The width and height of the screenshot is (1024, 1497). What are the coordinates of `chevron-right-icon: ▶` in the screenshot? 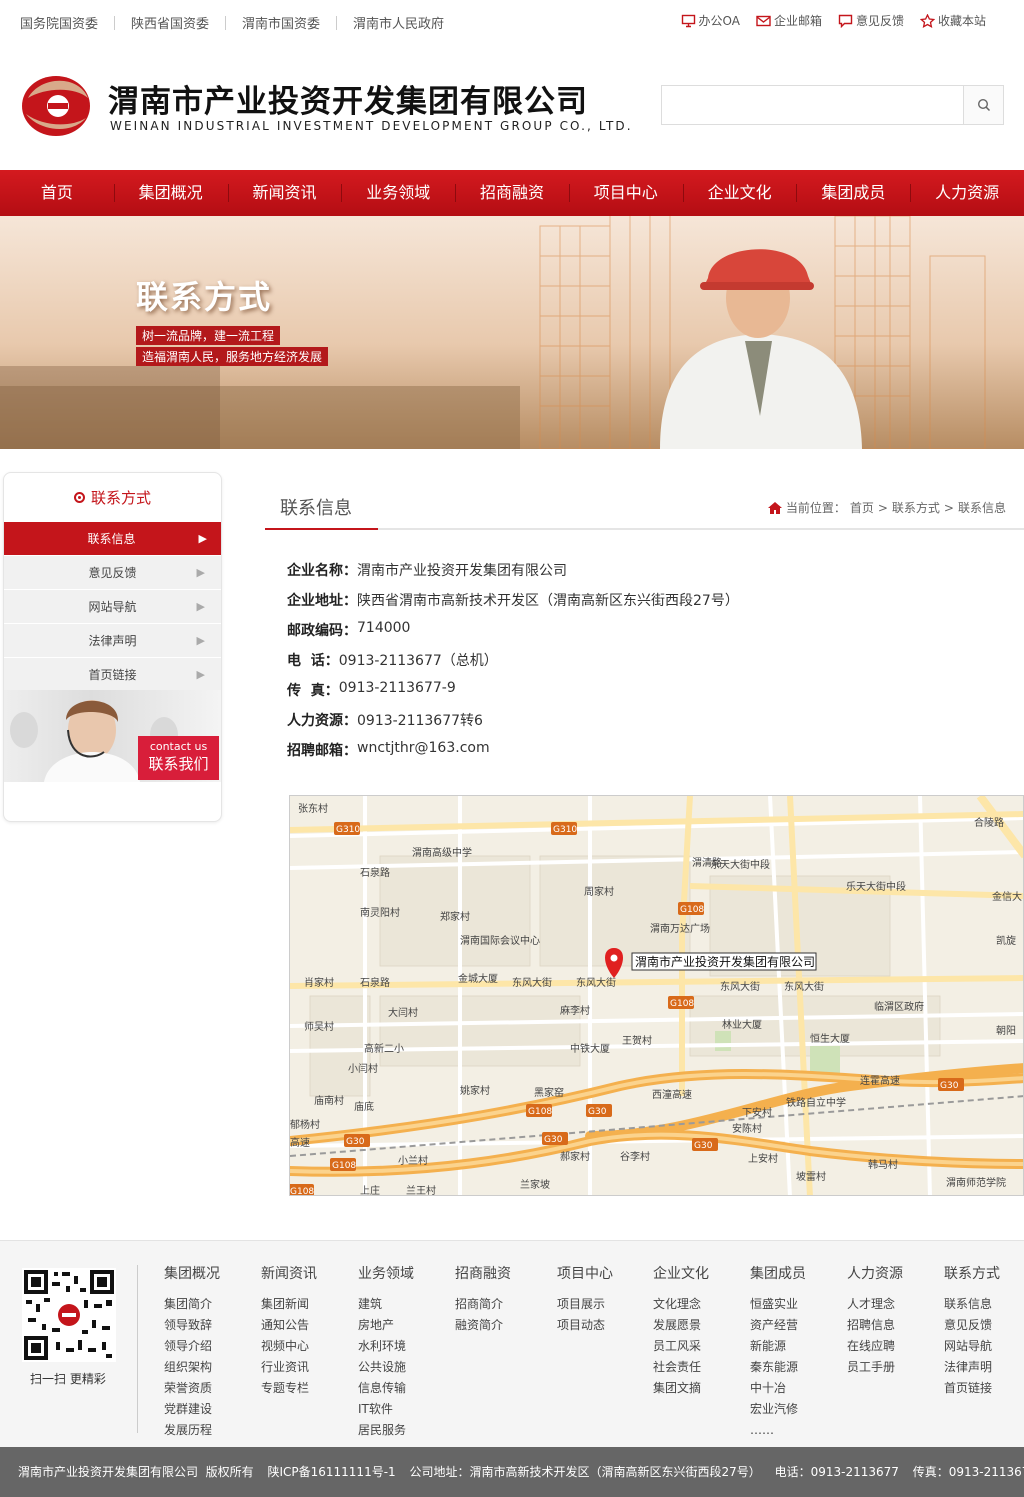 It's located at (200, 572).